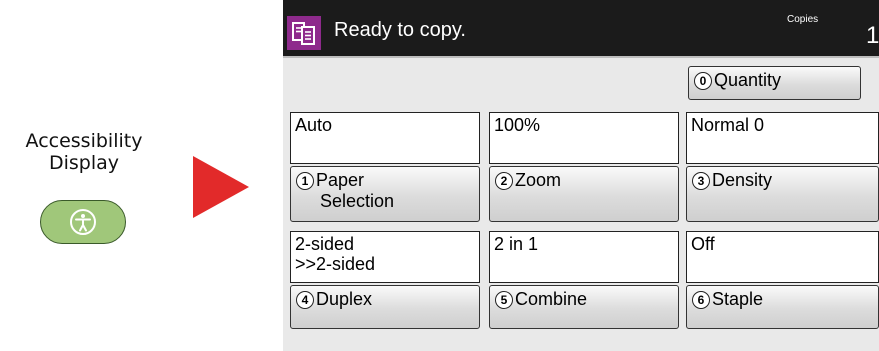 This screenshot has width=879, height=351. I want to click on accessibility-label-line2: Display, so click(84, 163).